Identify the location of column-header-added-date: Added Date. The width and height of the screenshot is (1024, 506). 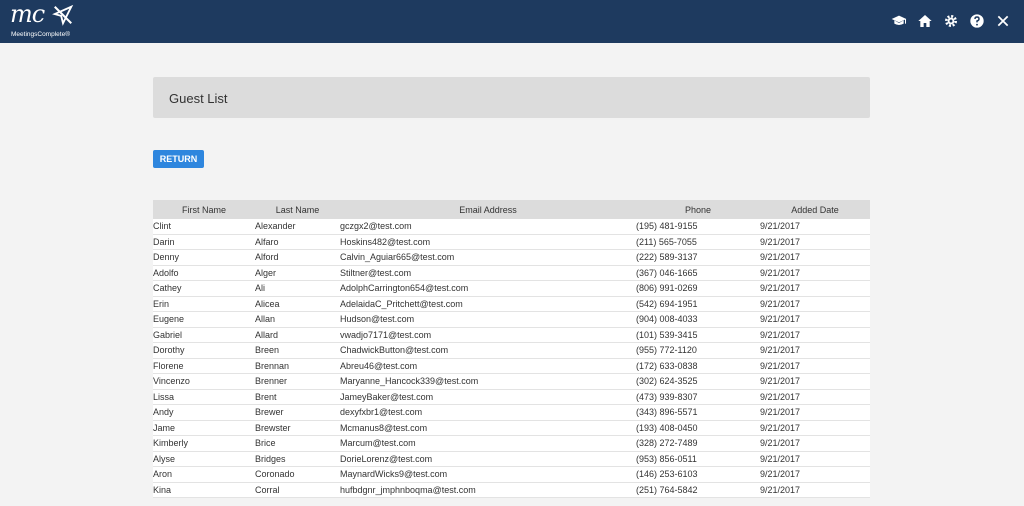
(815, 209).